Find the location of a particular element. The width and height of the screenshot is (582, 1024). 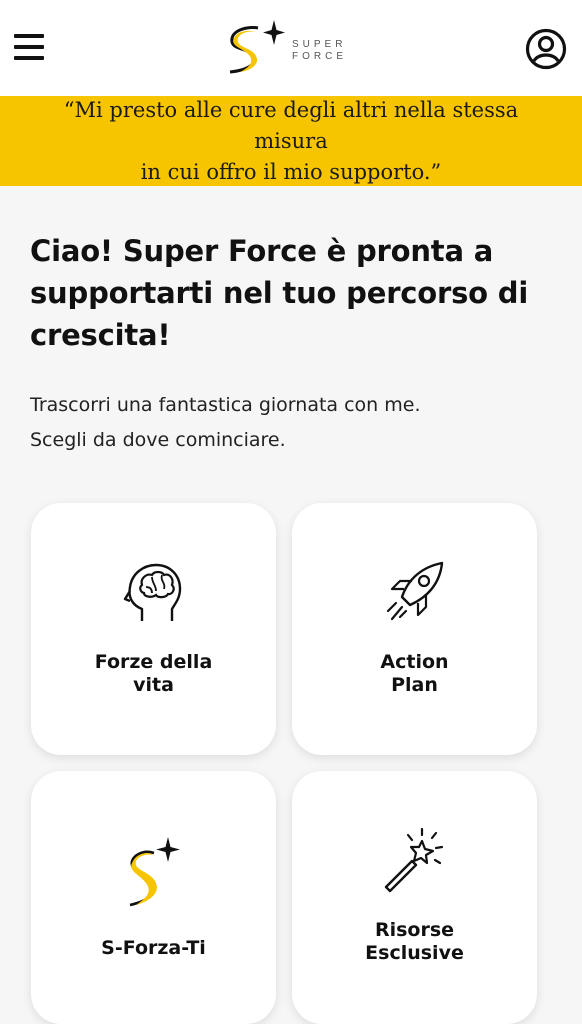

super-force-s-logo-icon is located at coordinates (154, 872).